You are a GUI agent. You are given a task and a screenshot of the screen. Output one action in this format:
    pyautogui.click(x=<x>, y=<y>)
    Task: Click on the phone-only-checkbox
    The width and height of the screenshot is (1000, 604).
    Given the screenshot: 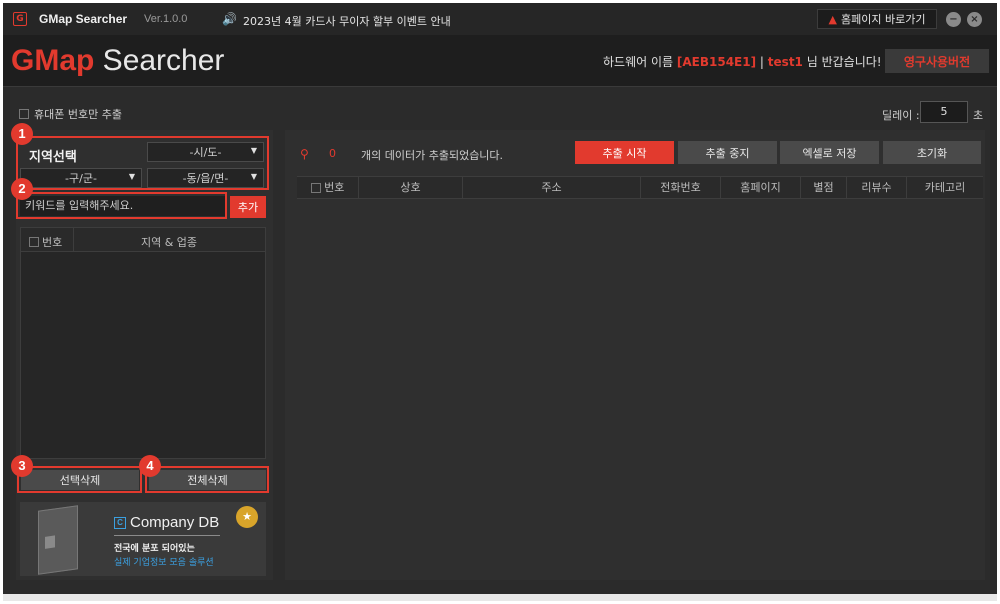 What is the action you would take?
    pyautogui.click(x=24, y=114)
    